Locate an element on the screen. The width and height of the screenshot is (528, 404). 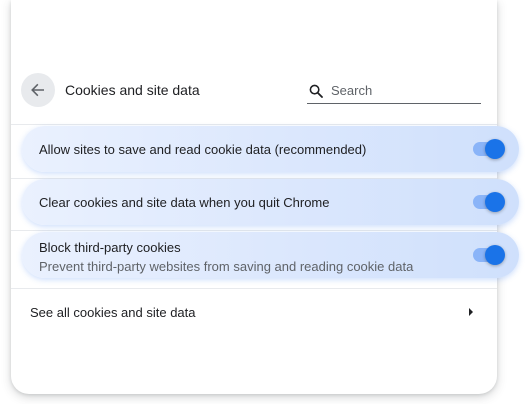
search-input is located at coordinates (401, 90).